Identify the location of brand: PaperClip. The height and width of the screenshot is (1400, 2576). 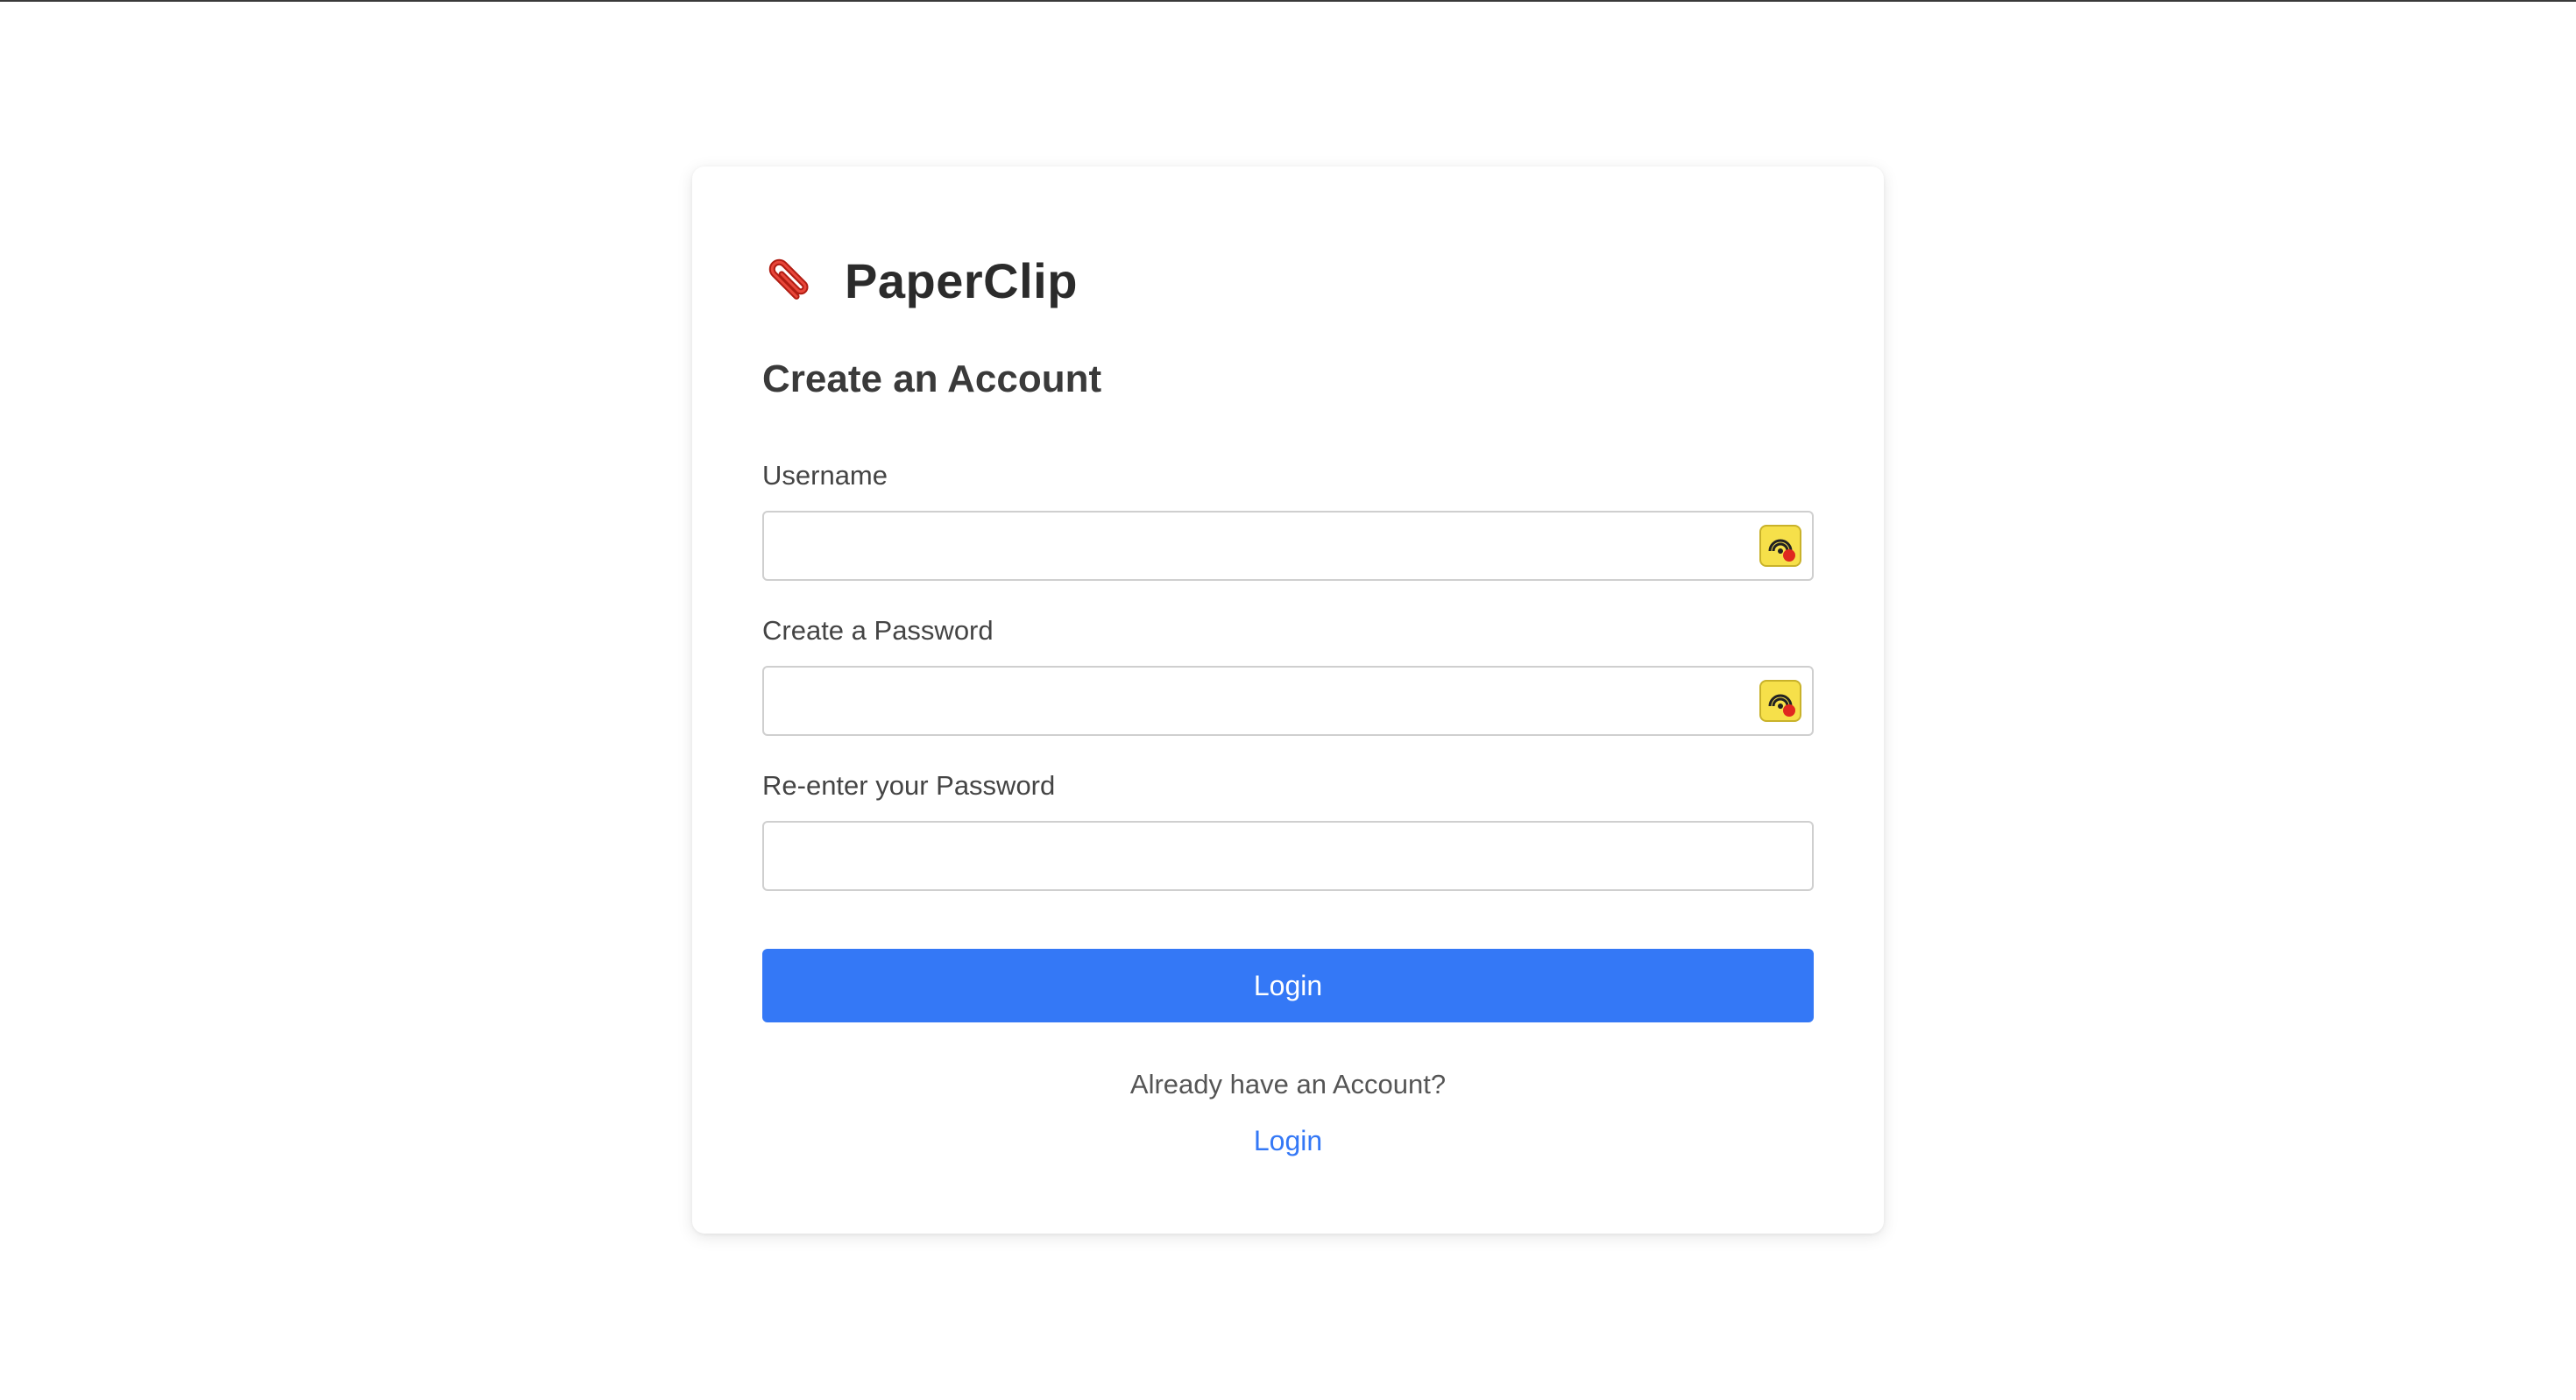
(920, 280).